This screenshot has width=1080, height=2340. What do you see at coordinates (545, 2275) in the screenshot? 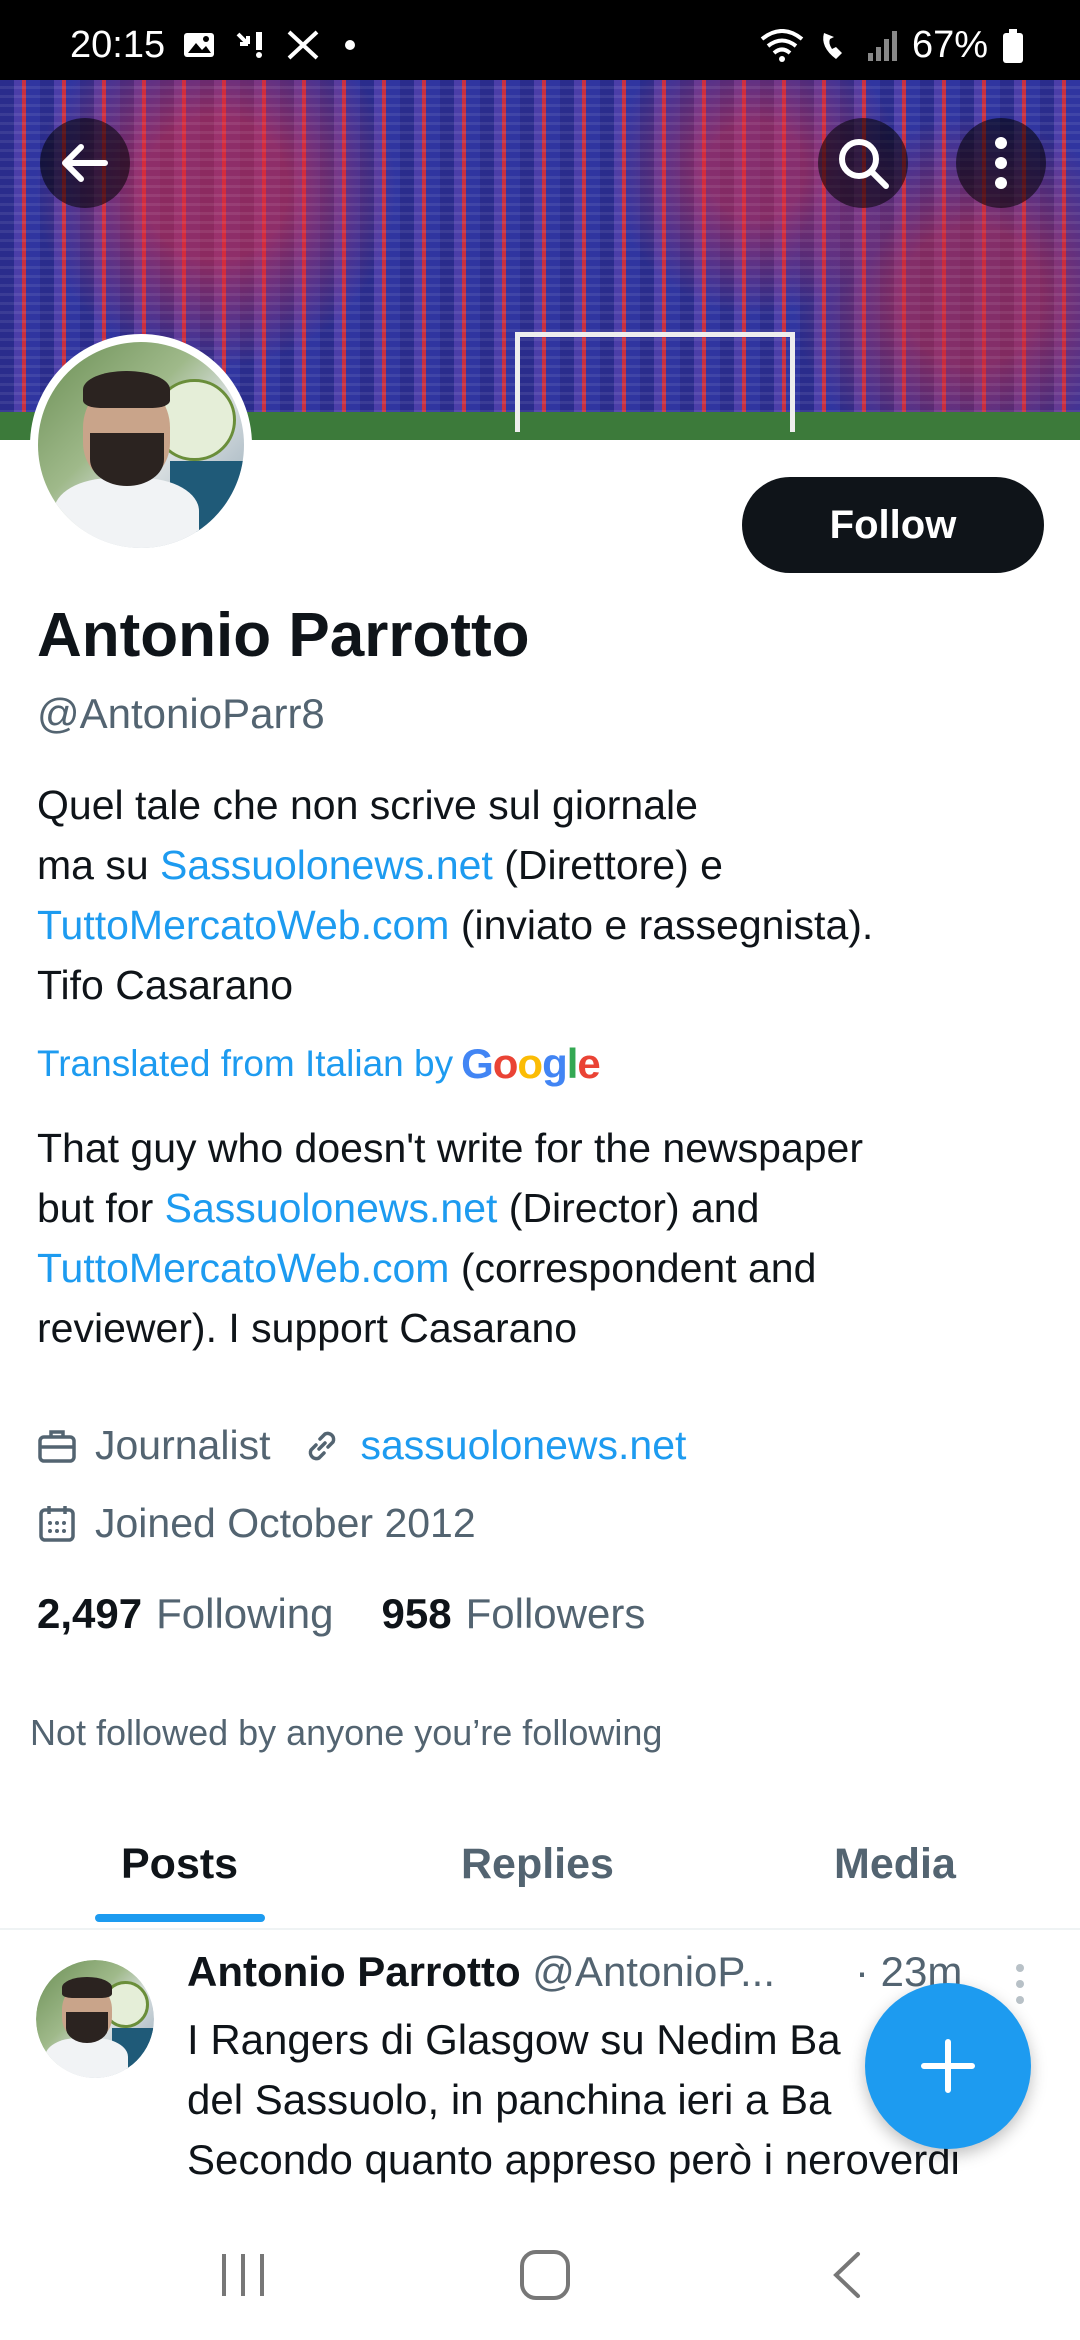
I see `home-icon` at bounding box center [545, 2275].